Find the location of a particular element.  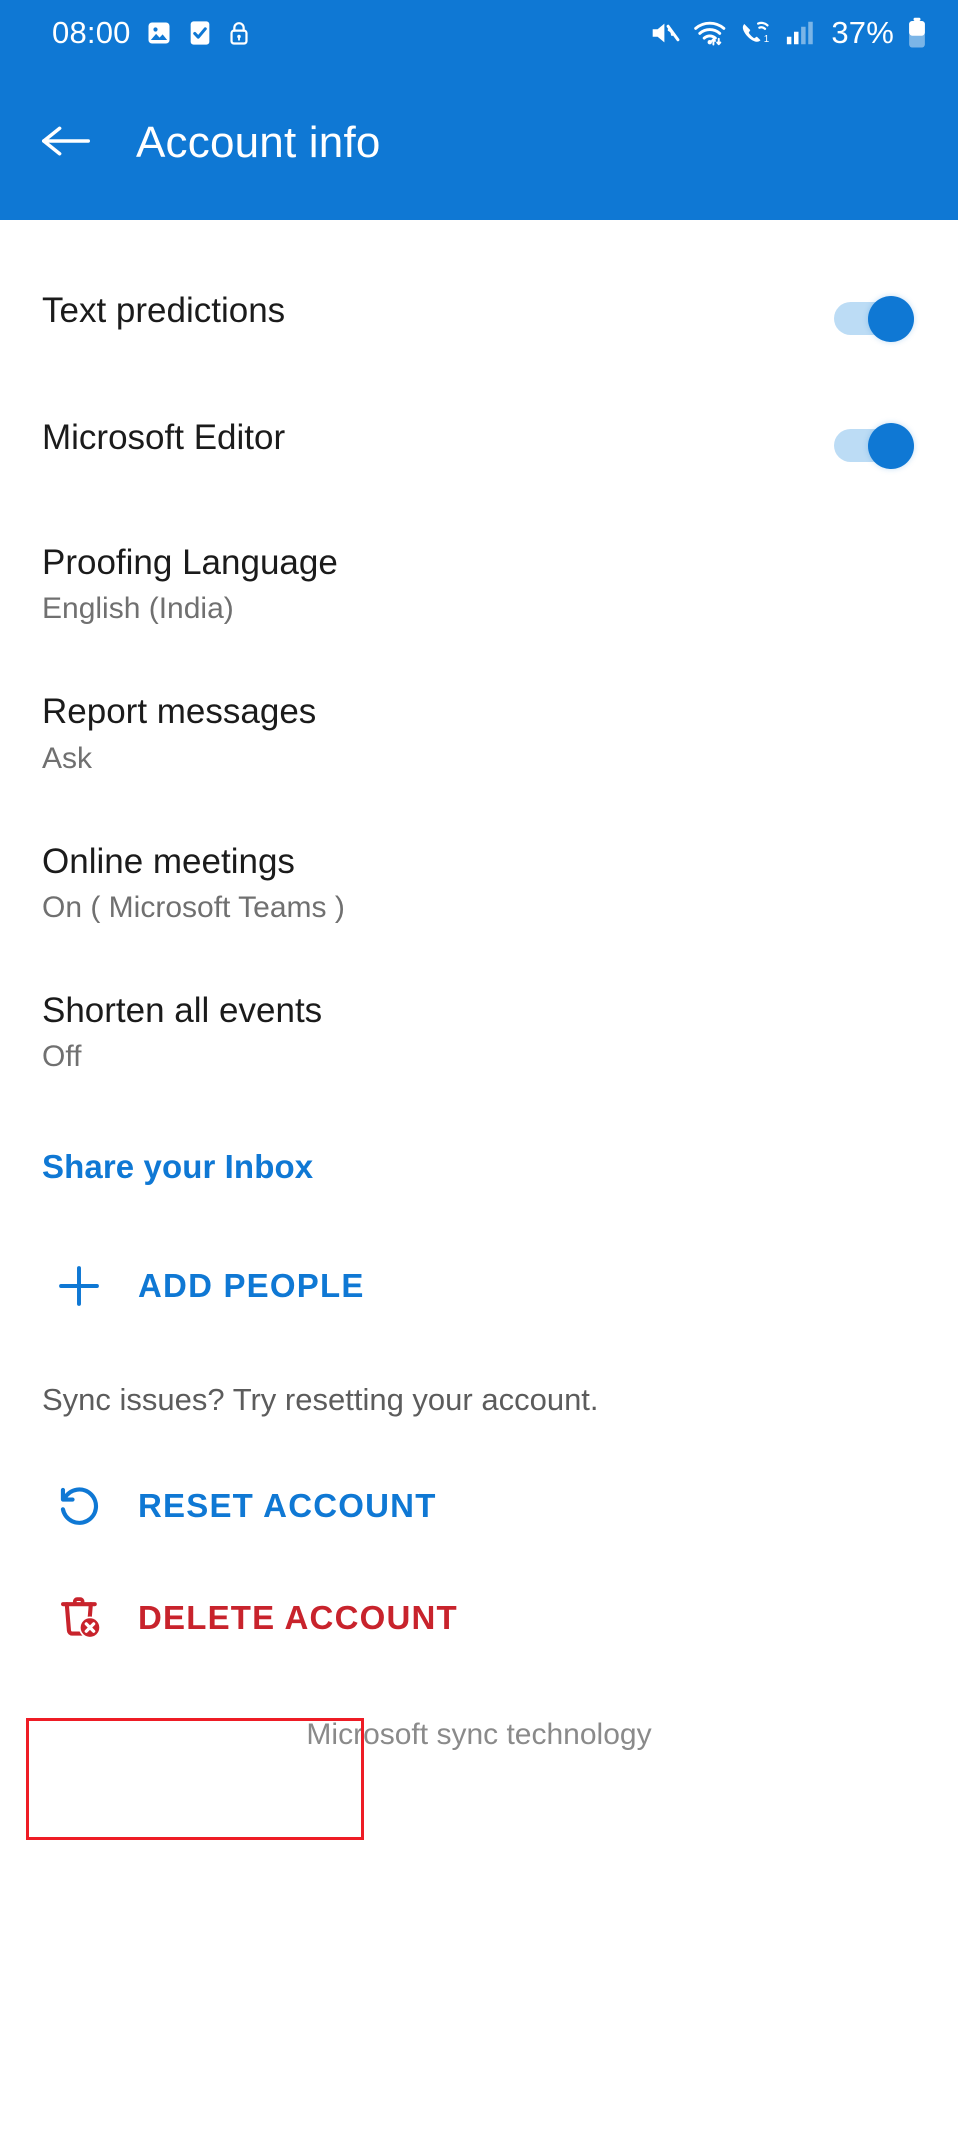

vowifi-call-icon: 1 is located at coordinates (756, 33).